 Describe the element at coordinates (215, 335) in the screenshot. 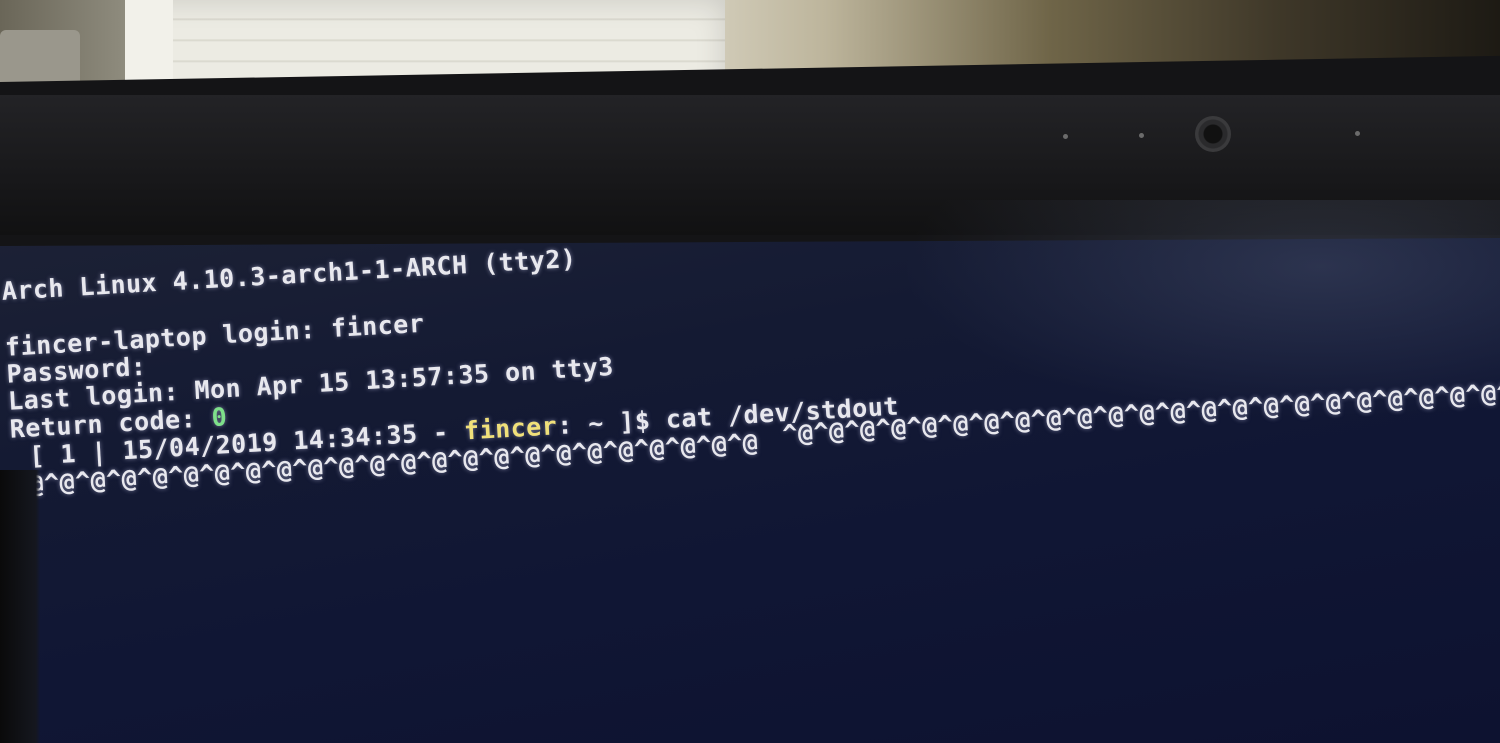

I see `login-line: fincer-laptop login: fincer` at that location.